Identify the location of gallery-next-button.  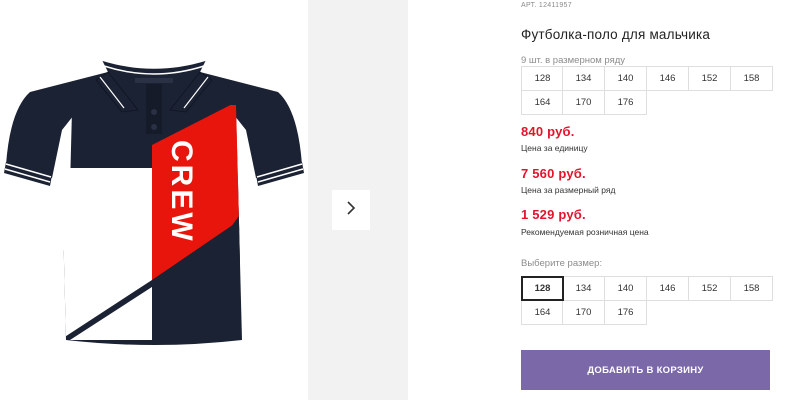
(351, 210).